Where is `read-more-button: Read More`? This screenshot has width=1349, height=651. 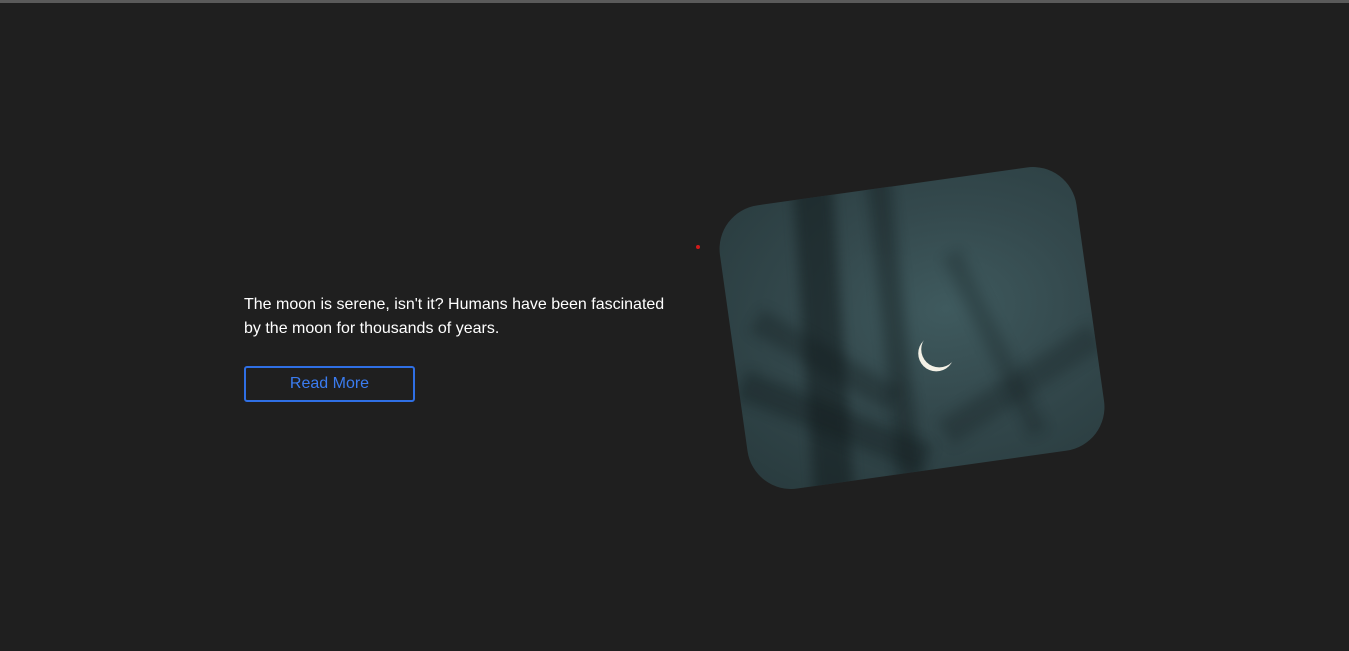
read-more-button: Read More is located at coordinates (329, 384).